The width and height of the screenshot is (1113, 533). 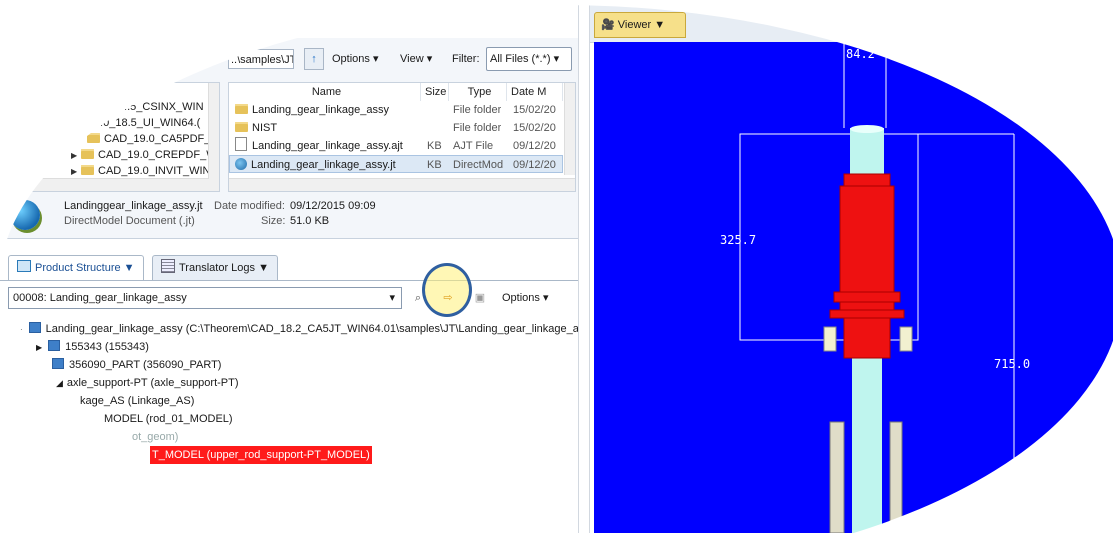 I want to click on filter-label: Filter:, so click(x=466, y=59).